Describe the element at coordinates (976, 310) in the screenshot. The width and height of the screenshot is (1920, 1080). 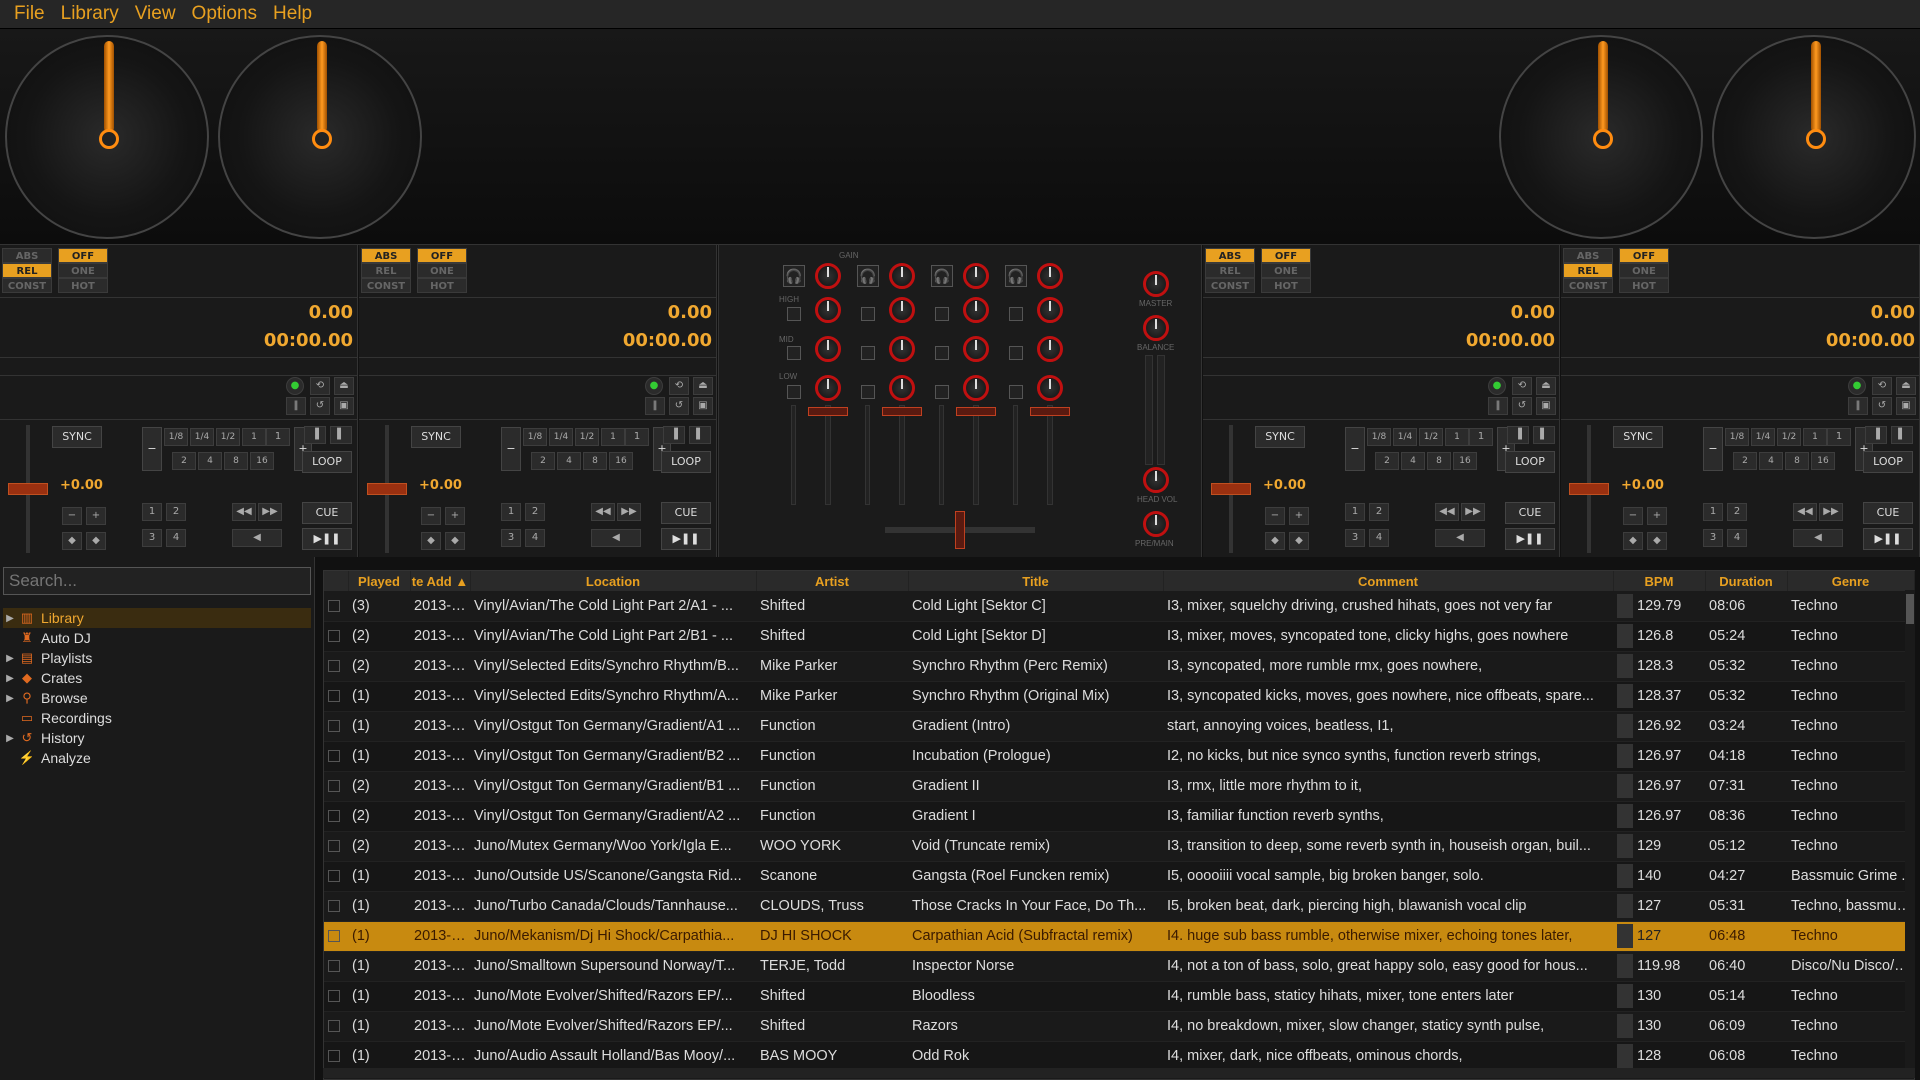
I see `high-eq-knob` at that location.